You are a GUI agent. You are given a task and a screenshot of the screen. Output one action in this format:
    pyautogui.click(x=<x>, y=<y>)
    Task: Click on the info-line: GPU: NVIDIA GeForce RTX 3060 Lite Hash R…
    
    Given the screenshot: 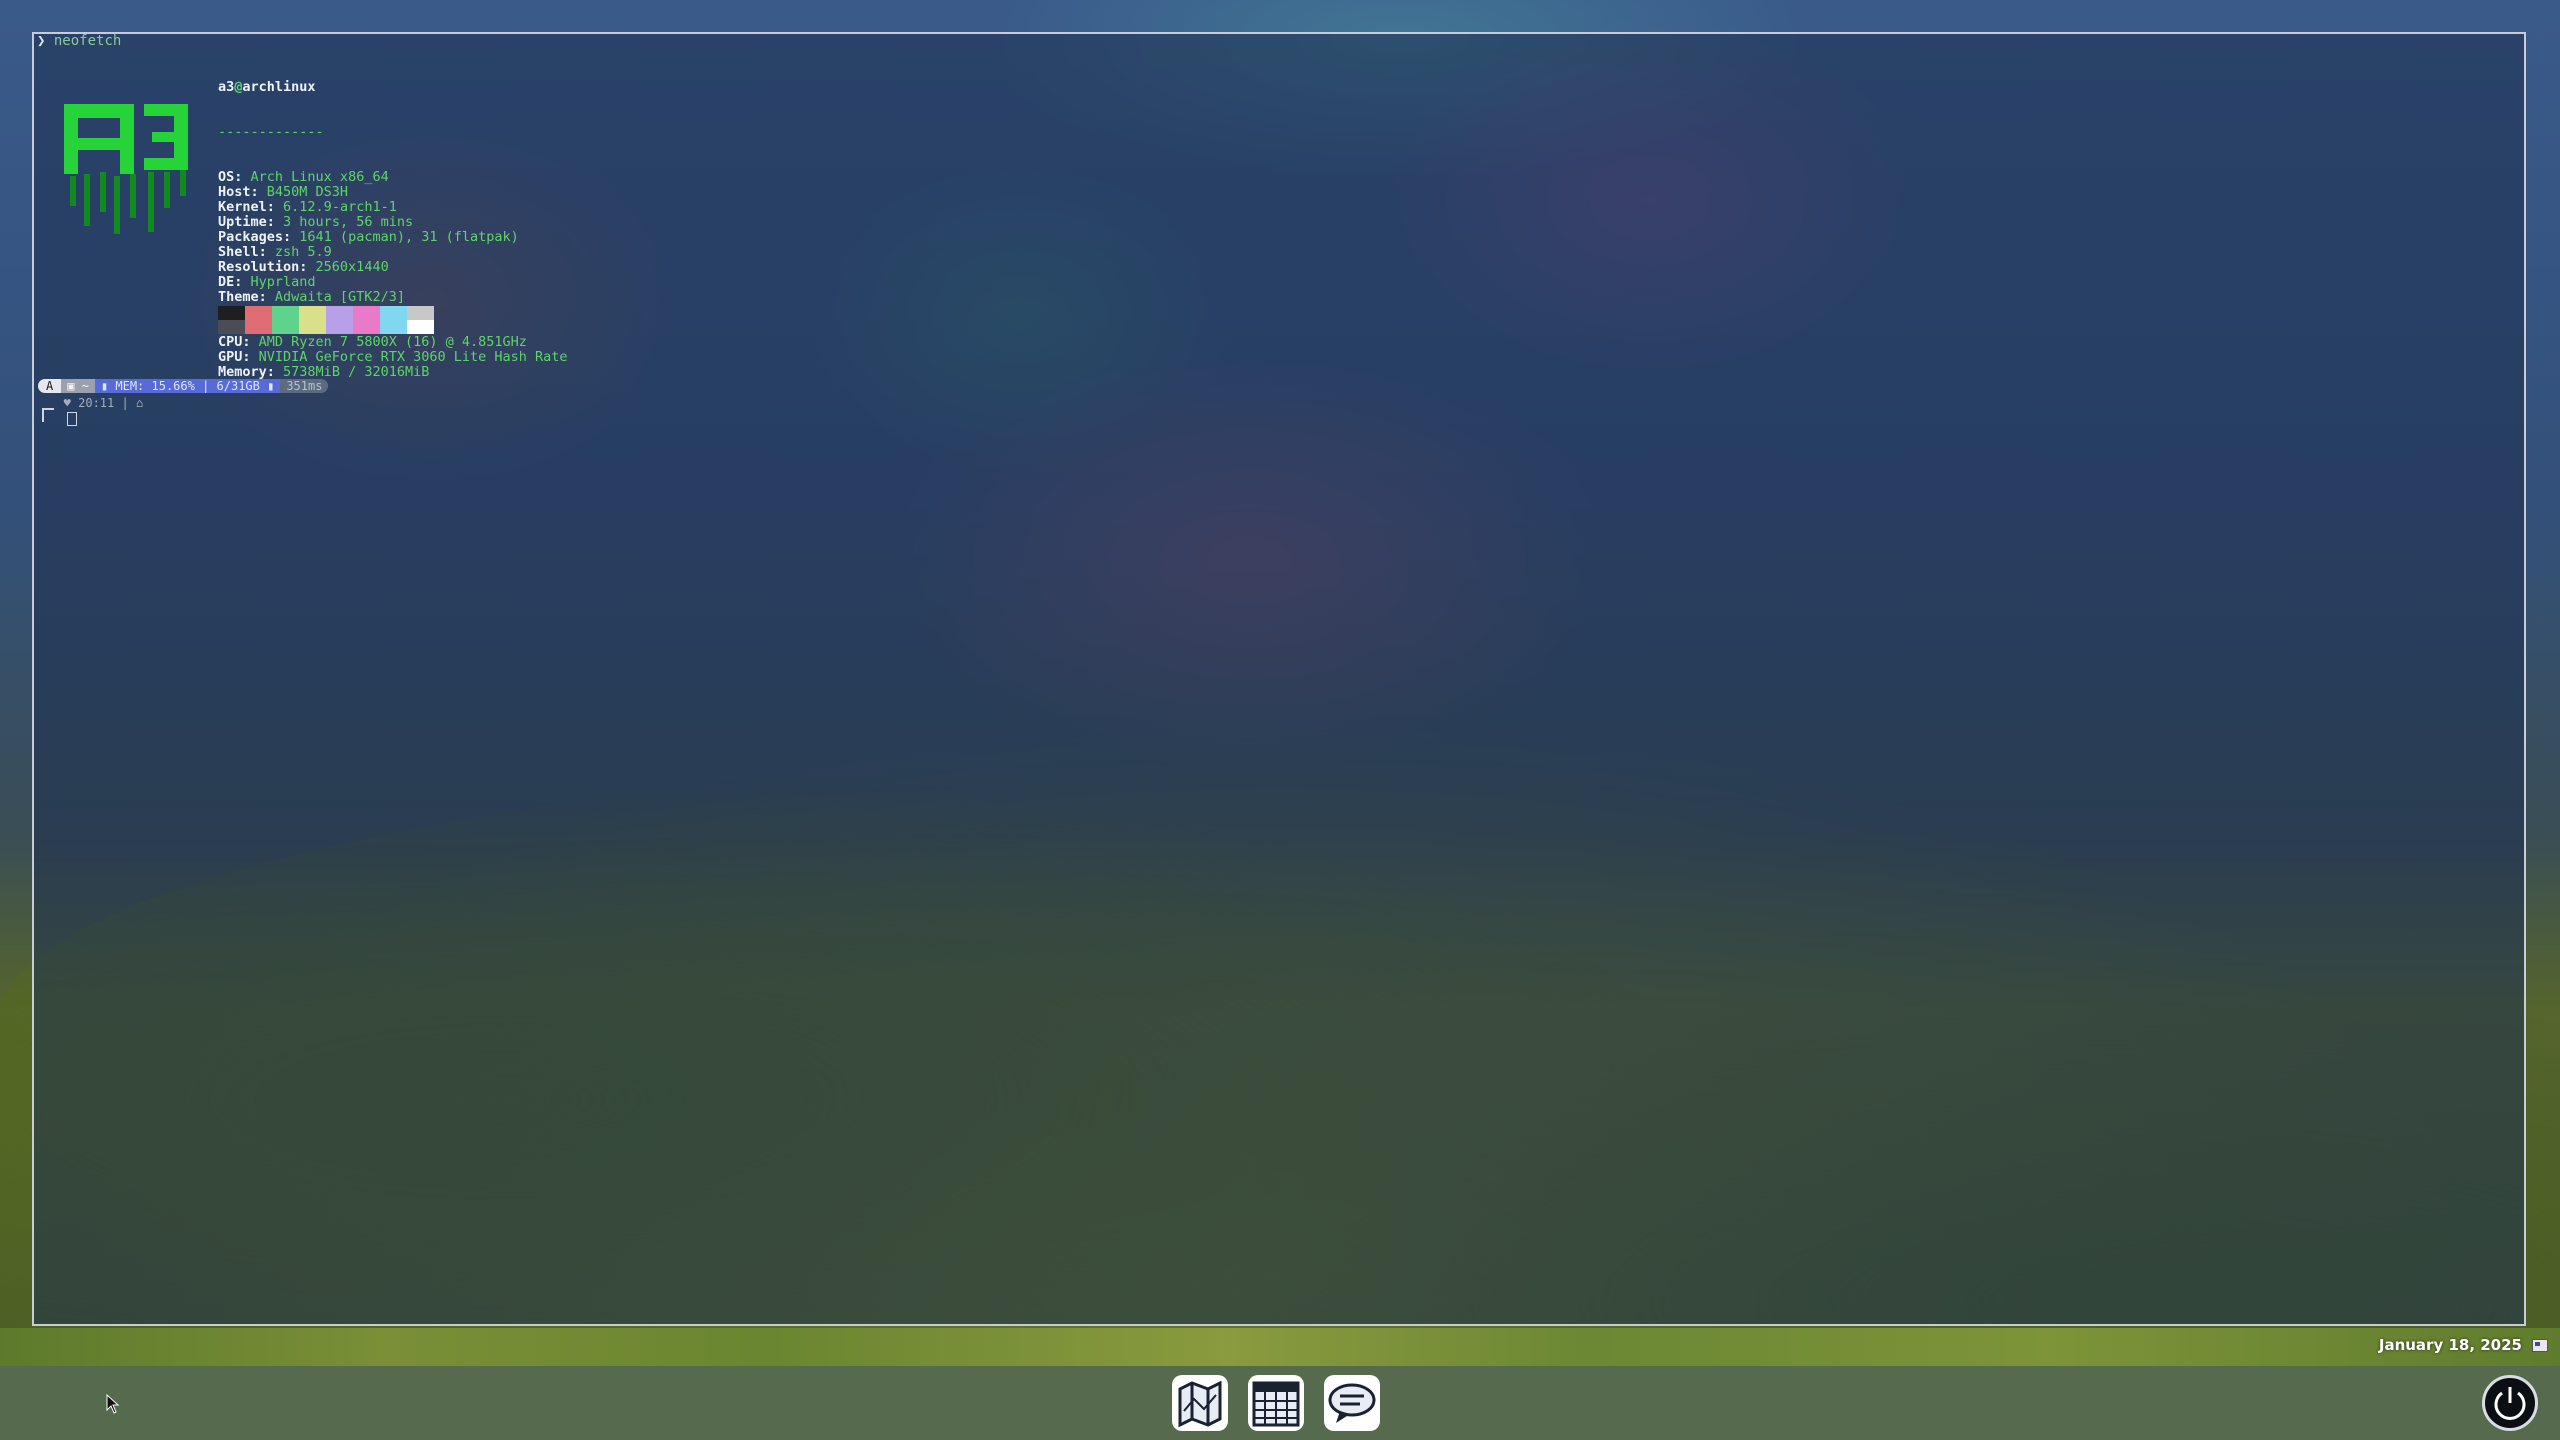 What is the action you would take?
    pyautogui.click(x=393, y=357)
    